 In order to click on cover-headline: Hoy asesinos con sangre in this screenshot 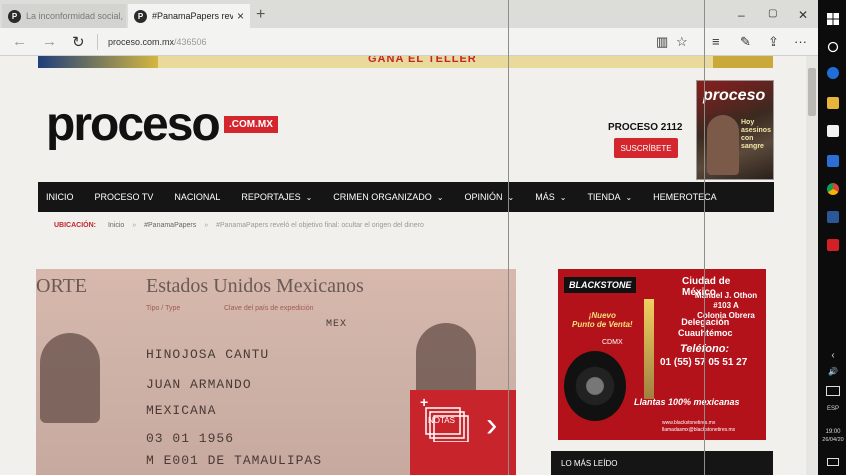, I will do `click(756, 134)`.